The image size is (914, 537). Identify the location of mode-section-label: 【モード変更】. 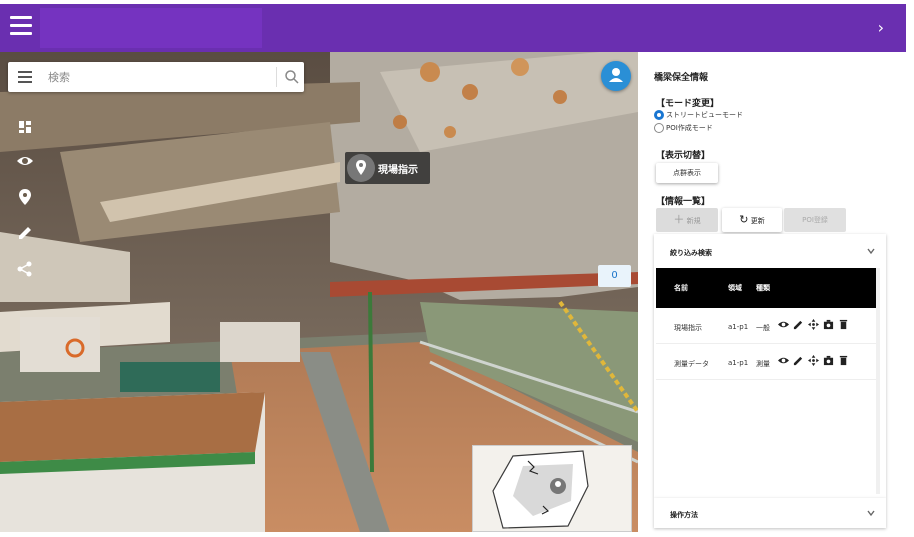
(688, 104).